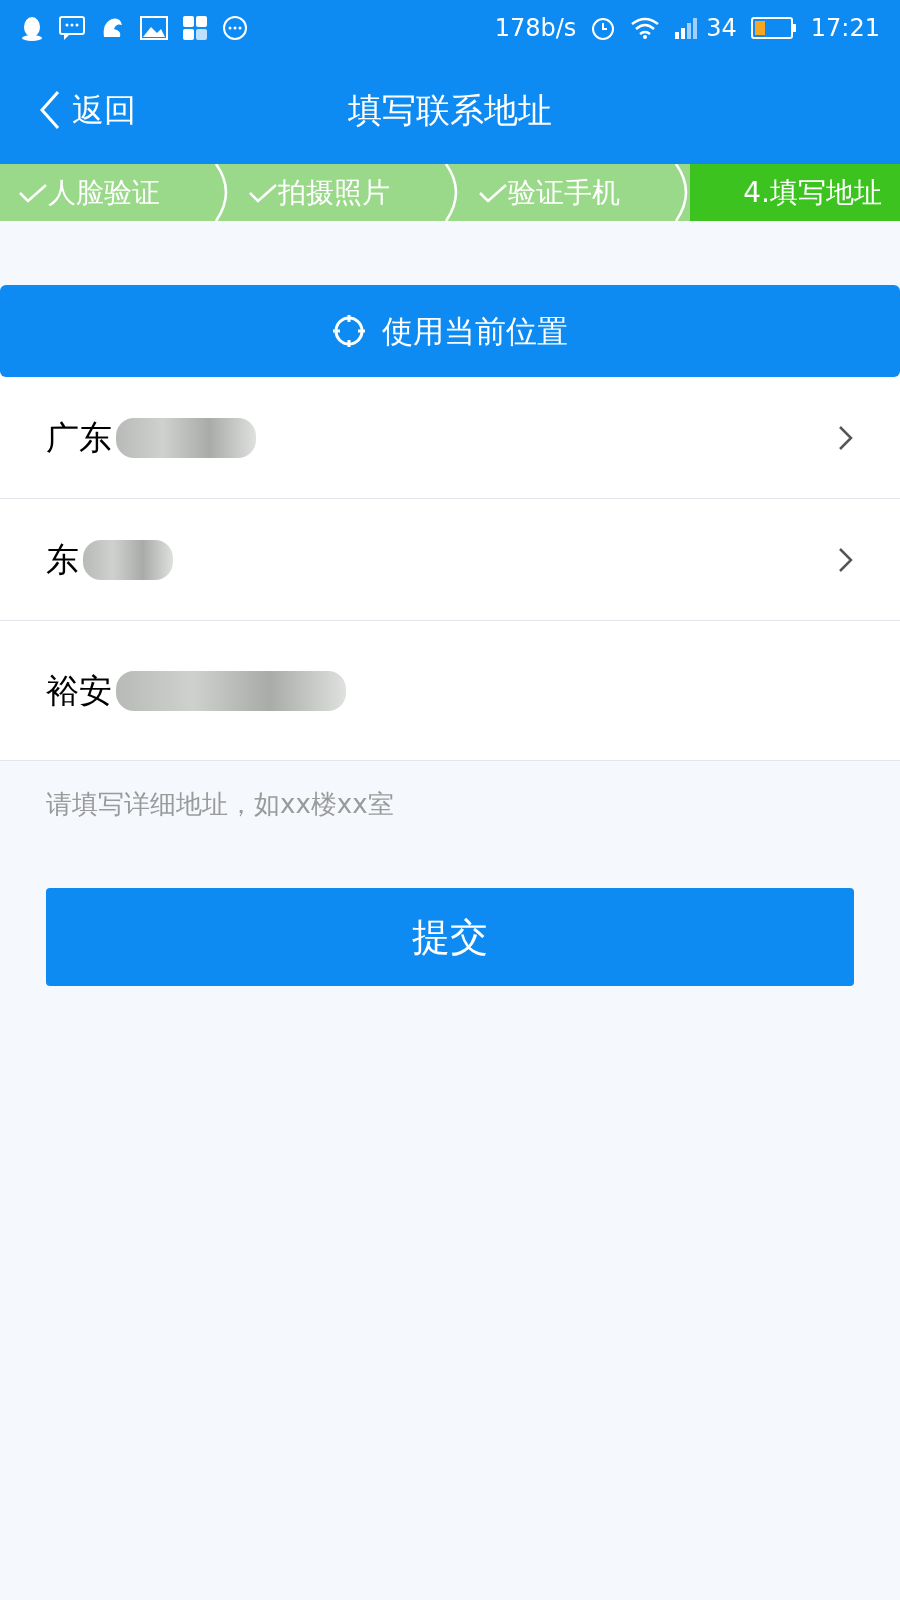  Describe the element at coordinates (450, 331) in the screenshot. I see `use-current-location-button: 使用当前位置` at that location.